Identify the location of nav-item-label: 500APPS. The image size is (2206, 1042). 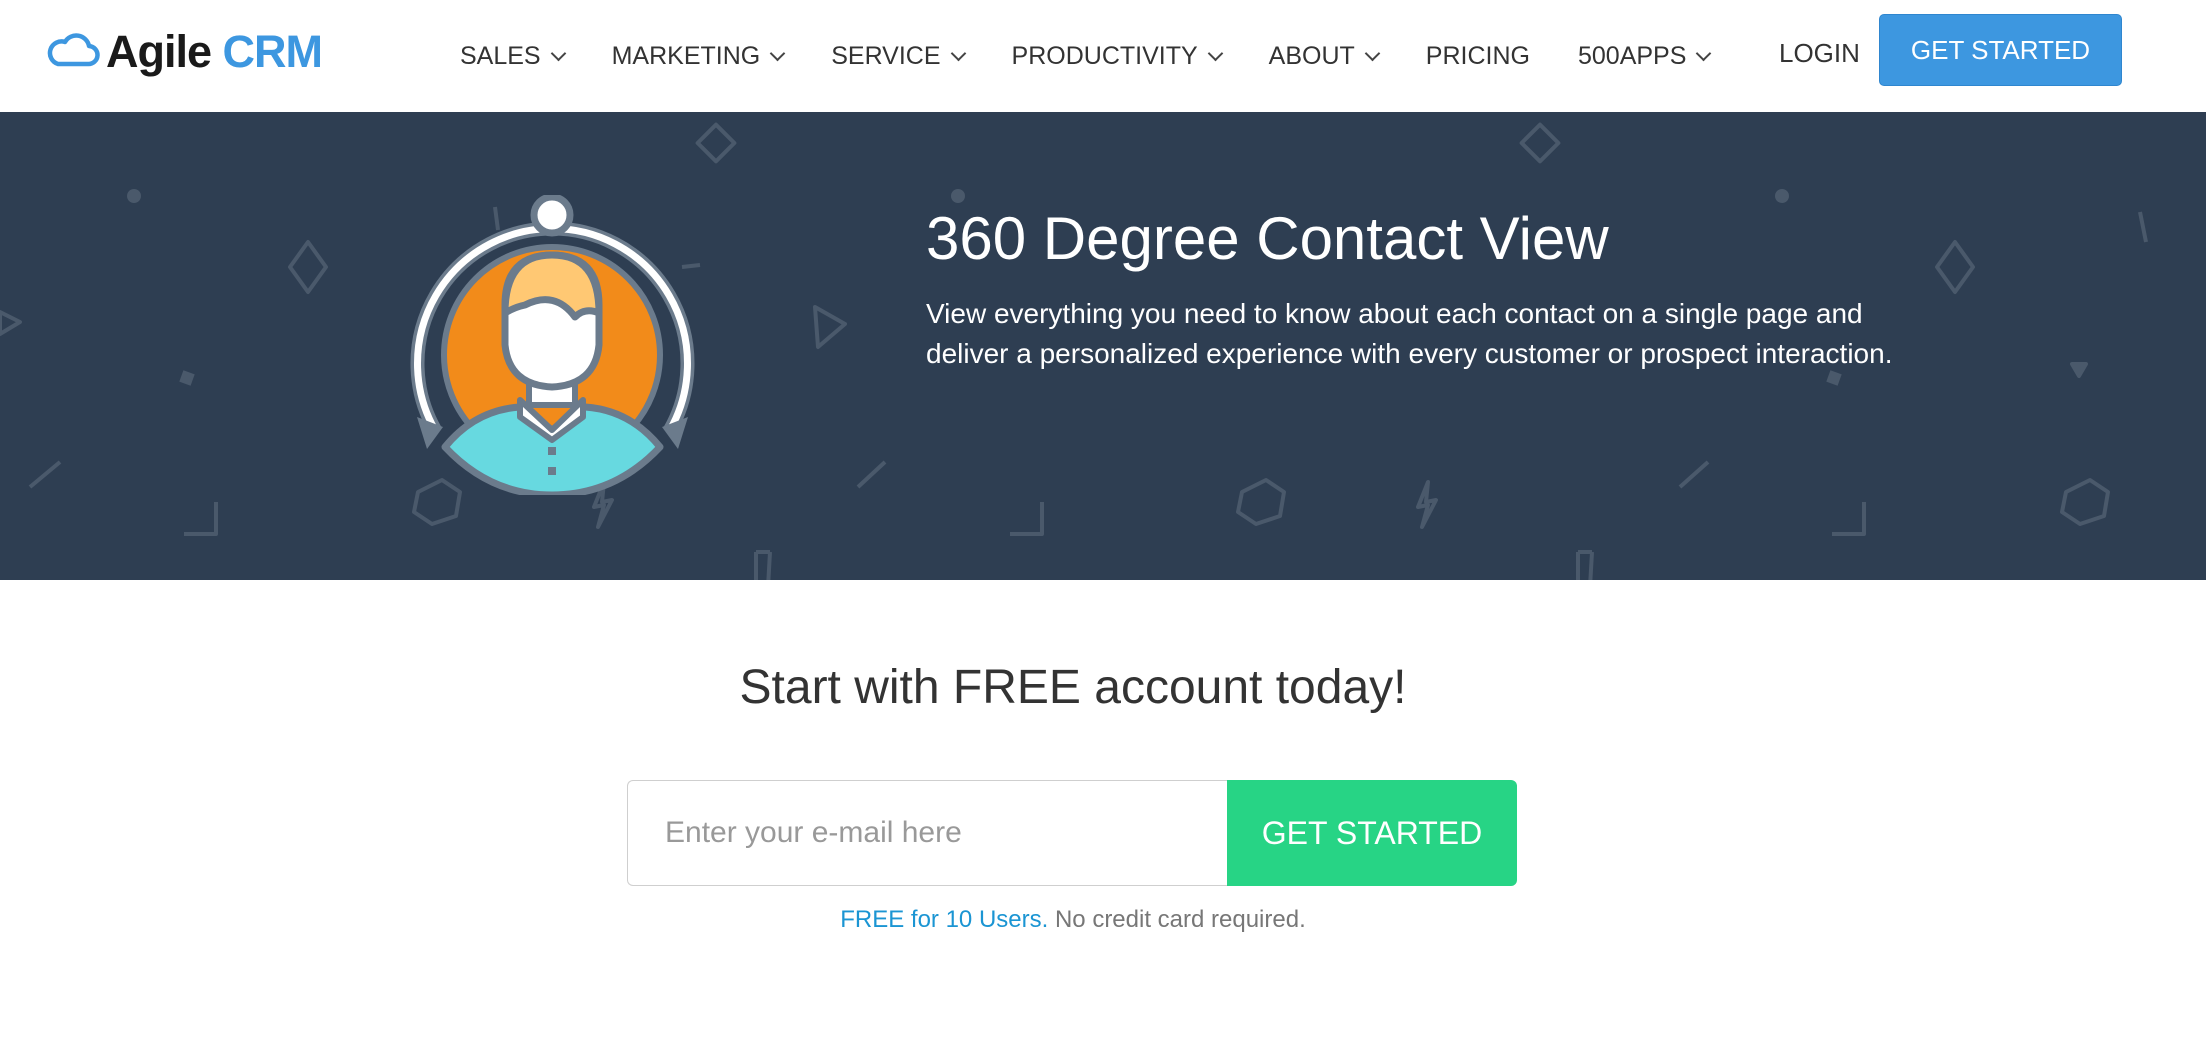
(1632, 55).